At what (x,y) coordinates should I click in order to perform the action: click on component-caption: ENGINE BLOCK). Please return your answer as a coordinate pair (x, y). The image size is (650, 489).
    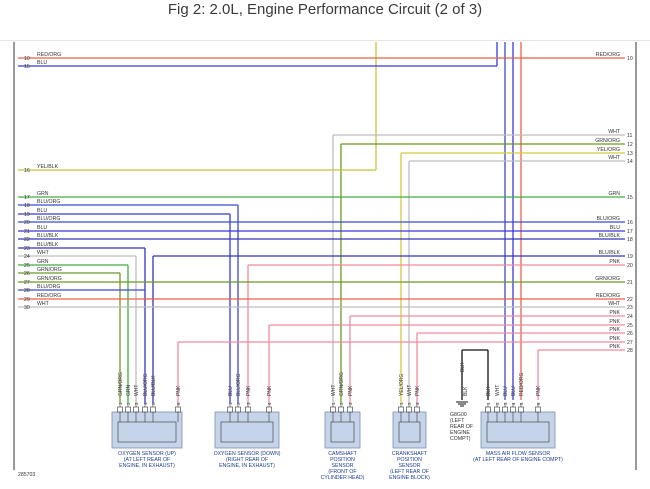
    Looking at the image, I should click on (409, 478).